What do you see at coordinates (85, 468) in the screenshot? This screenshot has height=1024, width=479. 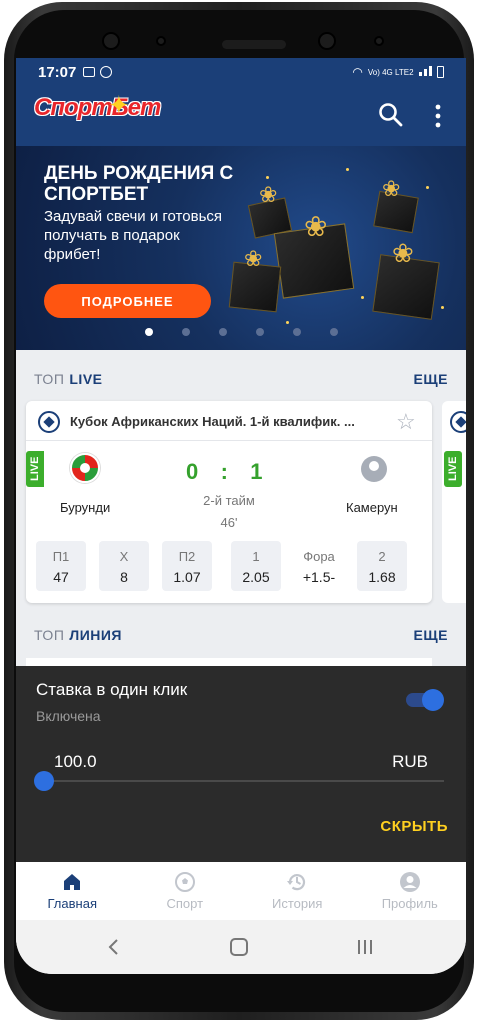 I see `burundi-flag-icon` at bounding box center [85, 468].